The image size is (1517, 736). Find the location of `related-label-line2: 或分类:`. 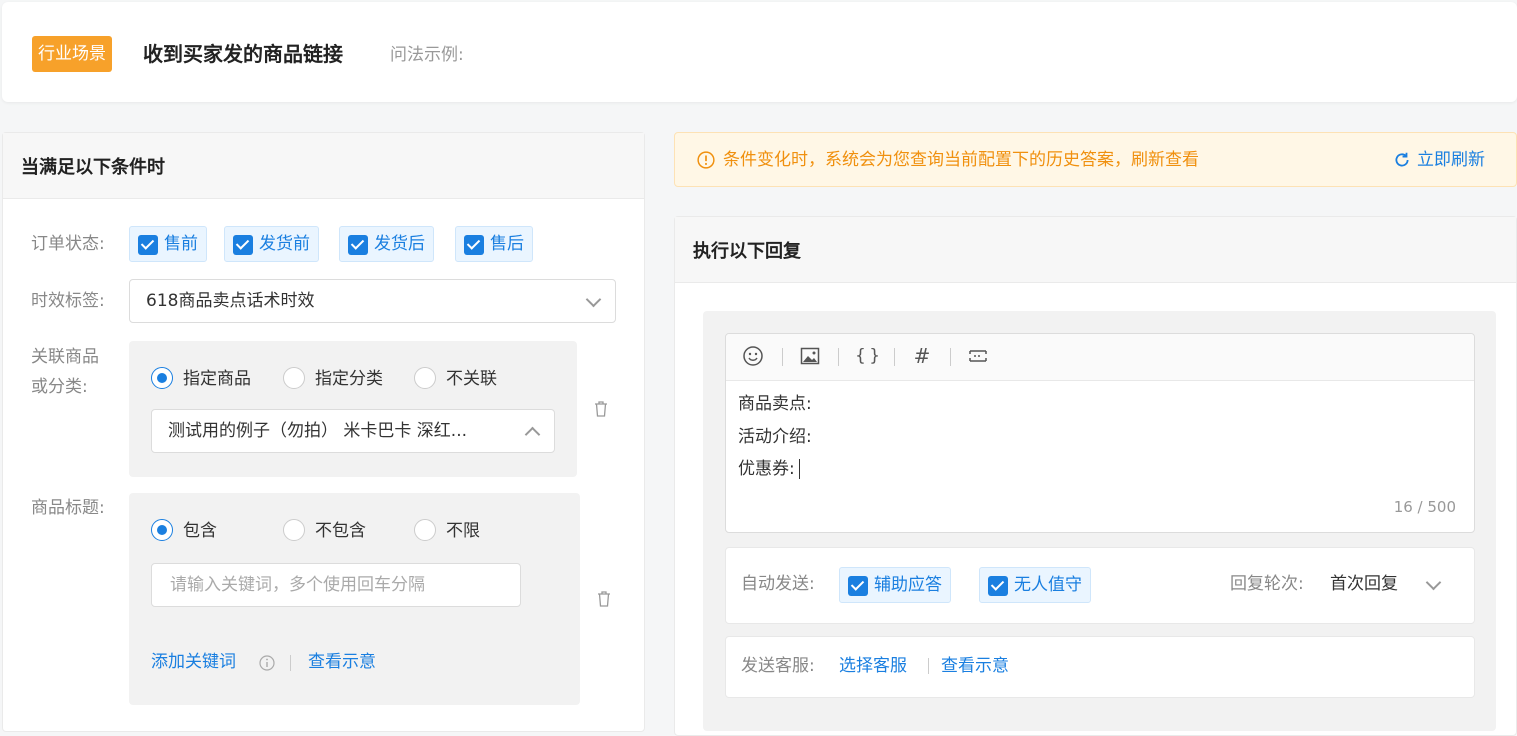

related-label-line2: 或分类: is located at coordinates (59, 387).